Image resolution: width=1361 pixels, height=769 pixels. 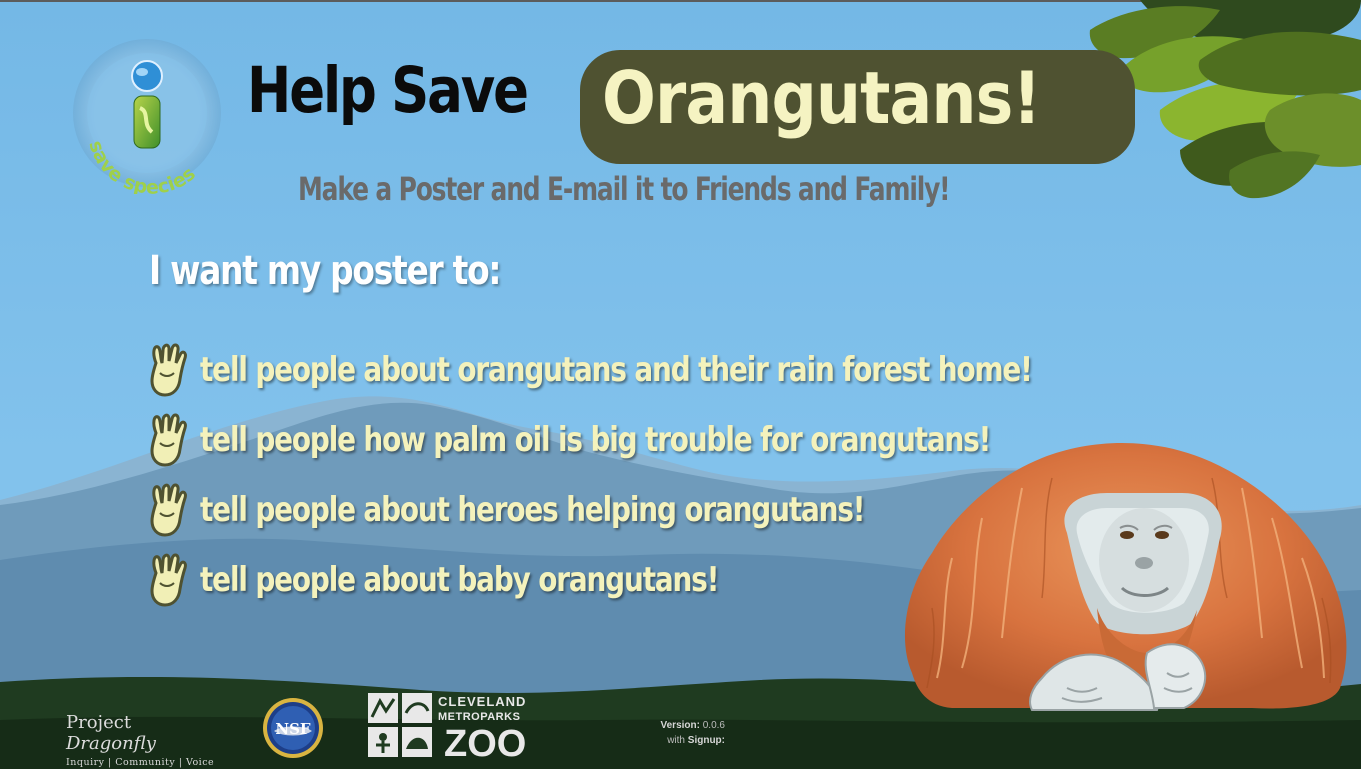 I want to click on signup-label: Signup:, so click(x=706, y=740).